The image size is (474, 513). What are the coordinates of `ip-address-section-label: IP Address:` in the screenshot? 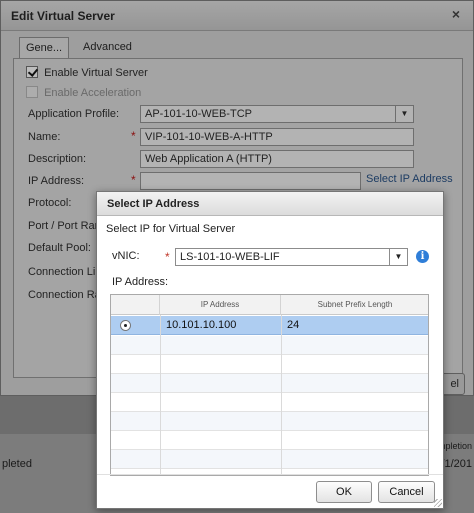 It's located at (140, 282).